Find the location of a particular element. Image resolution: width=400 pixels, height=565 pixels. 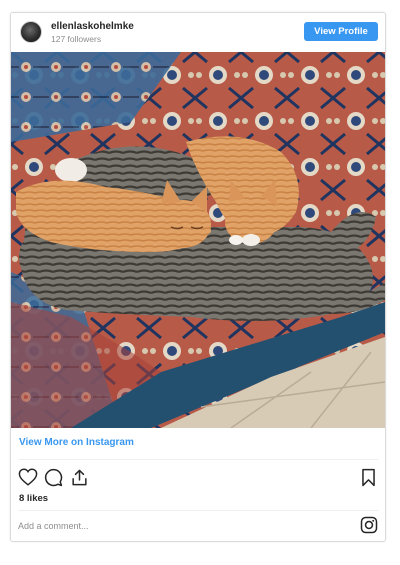

add-comment-input is located at coordinates (178, 526).